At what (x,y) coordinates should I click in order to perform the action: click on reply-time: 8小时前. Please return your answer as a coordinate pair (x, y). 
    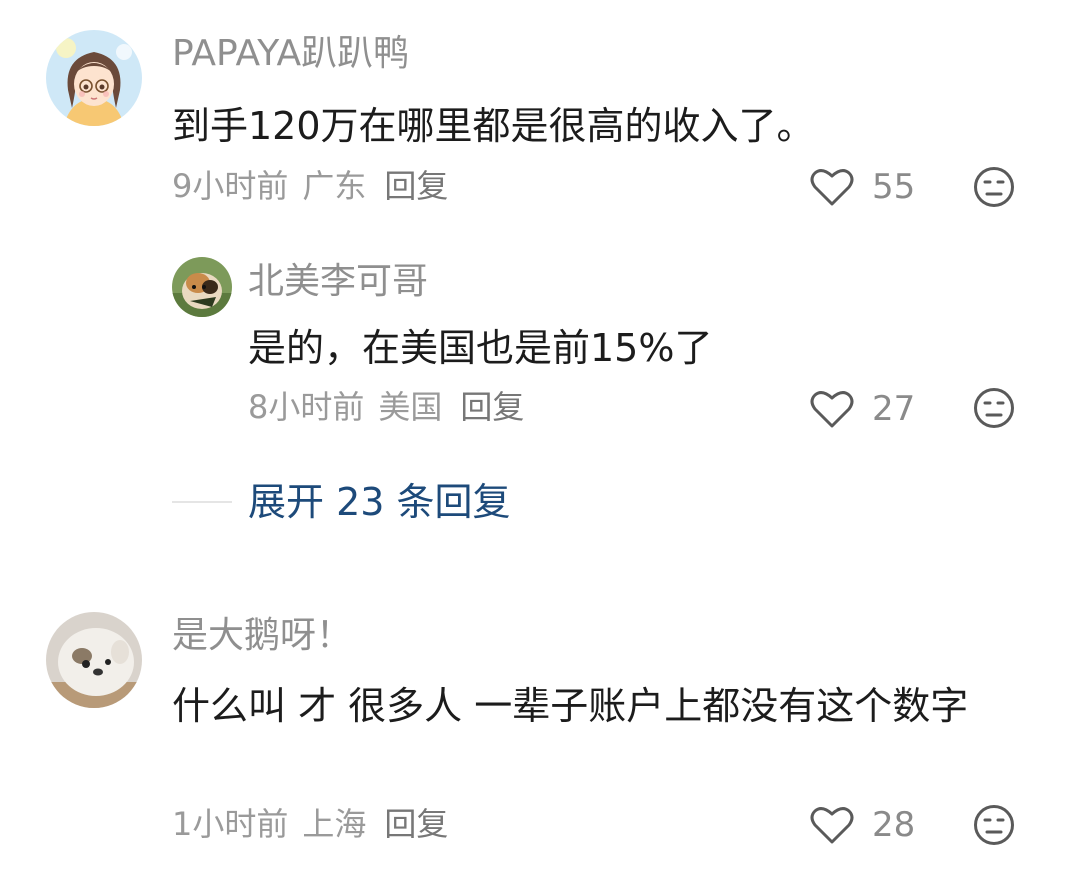
    Looking at the image, I should click on (306, 407).